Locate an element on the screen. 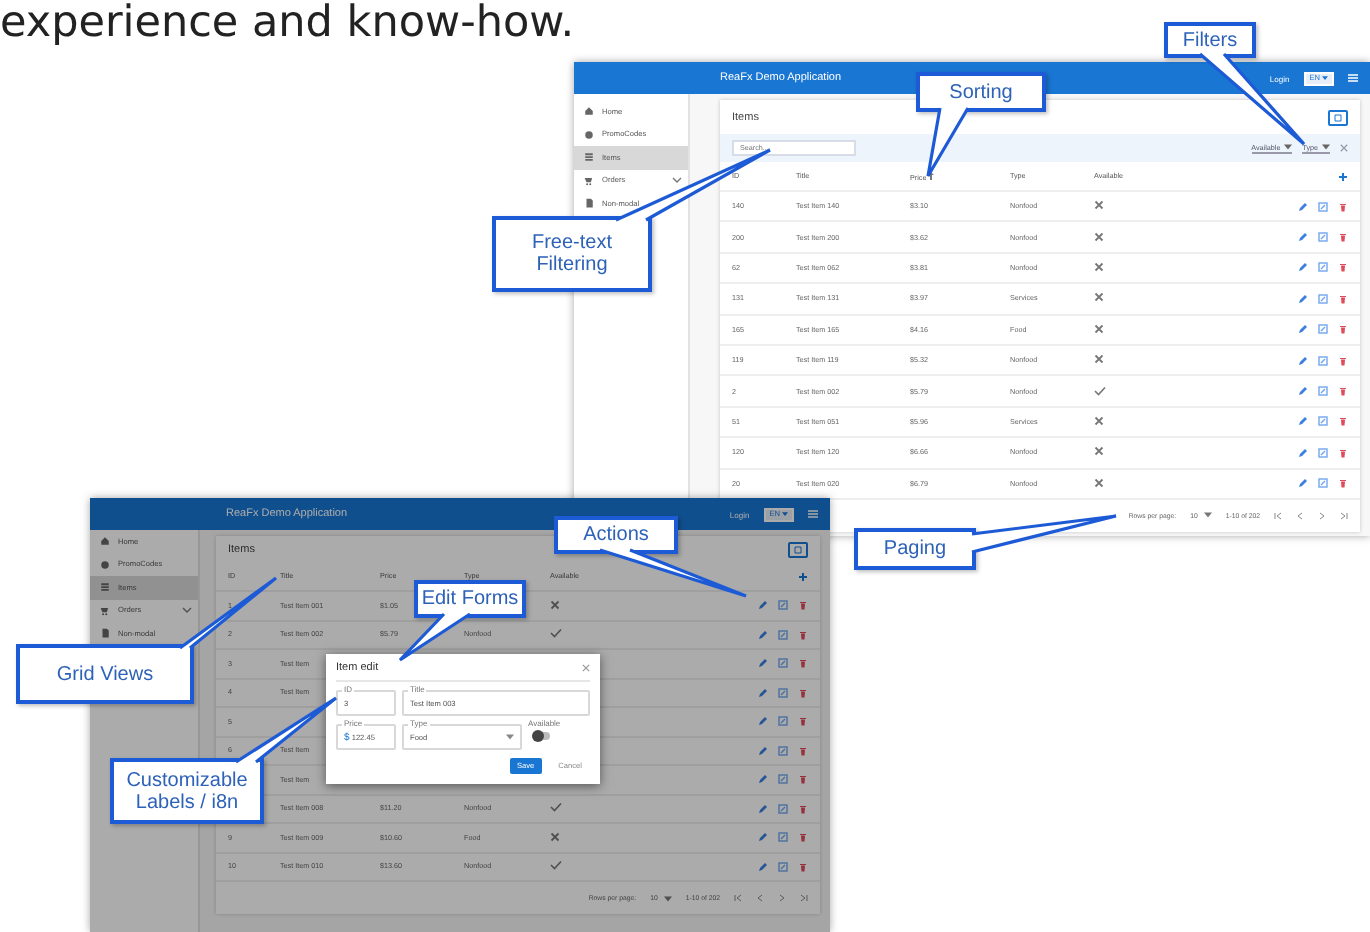 The height and width of the screenshot is (932, 1370). callout: Actions is located at coordinates (616, 535).